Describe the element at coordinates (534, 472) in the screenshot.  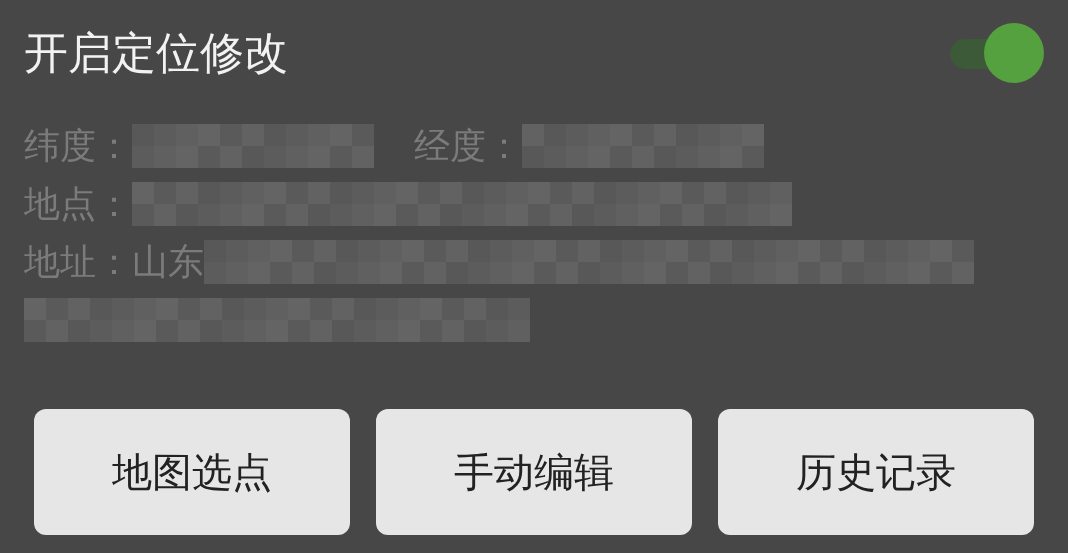
I see `action-button: 手动编辑` at that location.